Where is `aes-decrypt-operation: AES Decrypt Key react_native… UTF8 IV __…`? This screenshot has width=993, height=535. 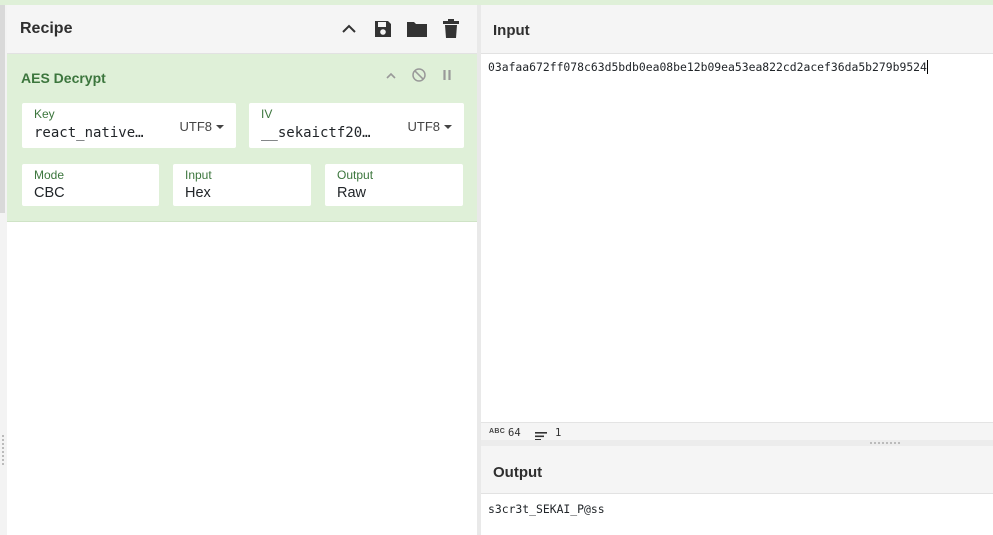
aes-decrypt-operation: AES Decrypt Key react_native… UTF8 IV __… is located at coordinates (242, 138).